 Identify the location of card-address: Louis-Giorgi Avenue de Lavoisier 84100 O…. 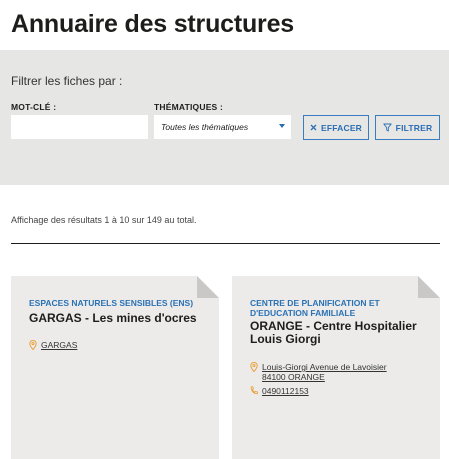
(318, 372).